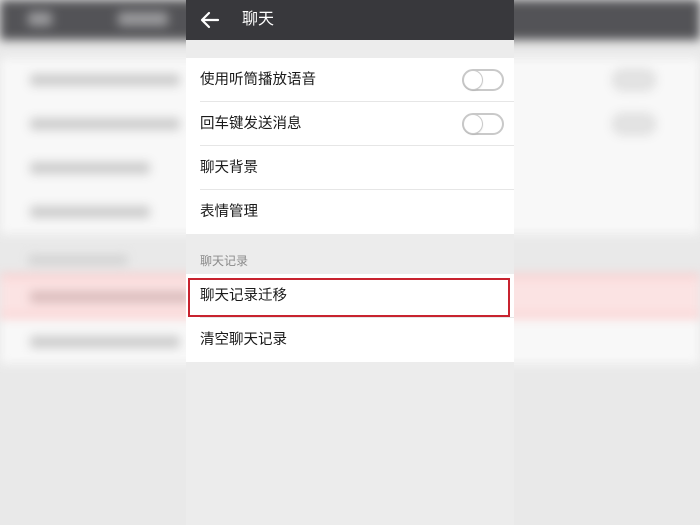 The height and width of the screenshot is (525, 700). I want to click on chat-history-section-title: 聊天记录, so click(224, 261).